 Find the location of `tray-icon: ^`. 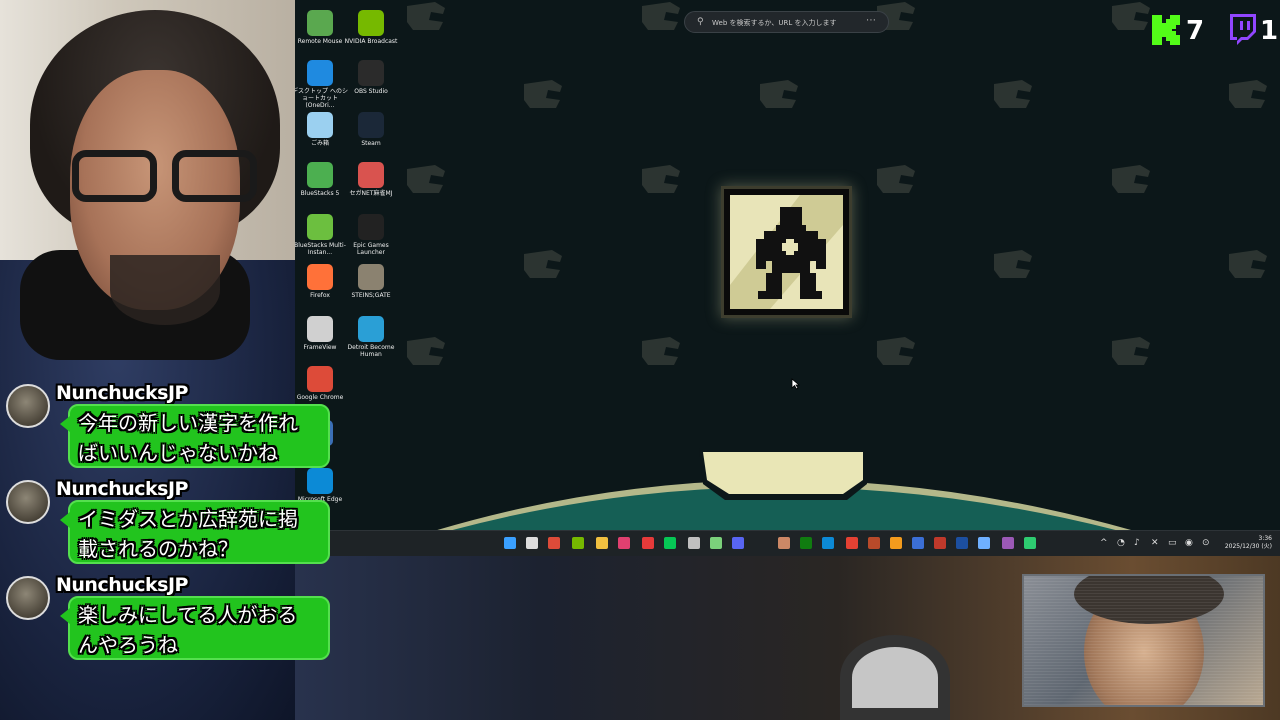

tray-icon: ^ is located at coordinates (1104, 543).